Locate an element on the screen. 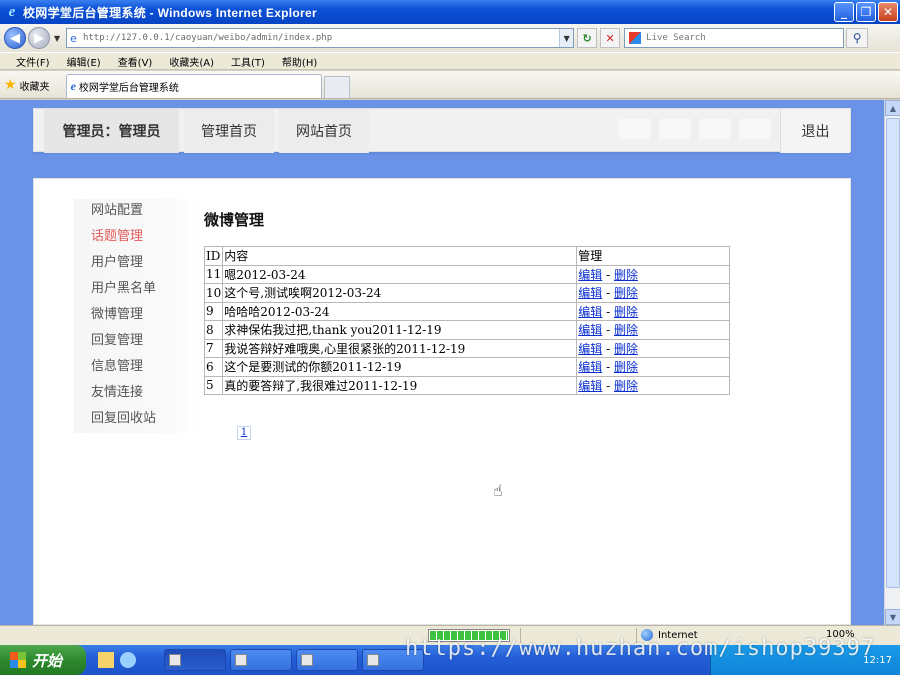 This screenshot has width=900, height=675. ie-quick-icon is located at coordinates (128, 660).